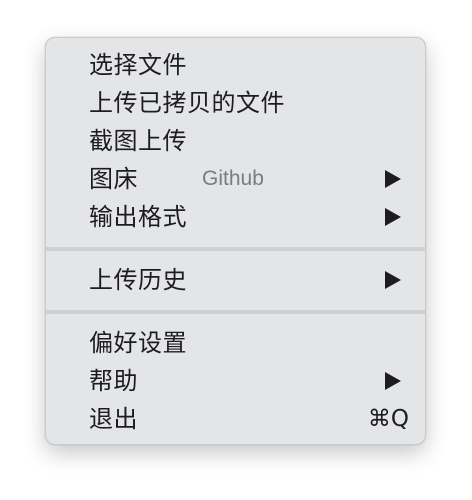 Image resolution: width=472 pixels, height=500 pixels. What do you see at coordinates (138, 141) in the screenshot?
I see `menu-item-label: 截图上传` at bounding box center [138, 141].